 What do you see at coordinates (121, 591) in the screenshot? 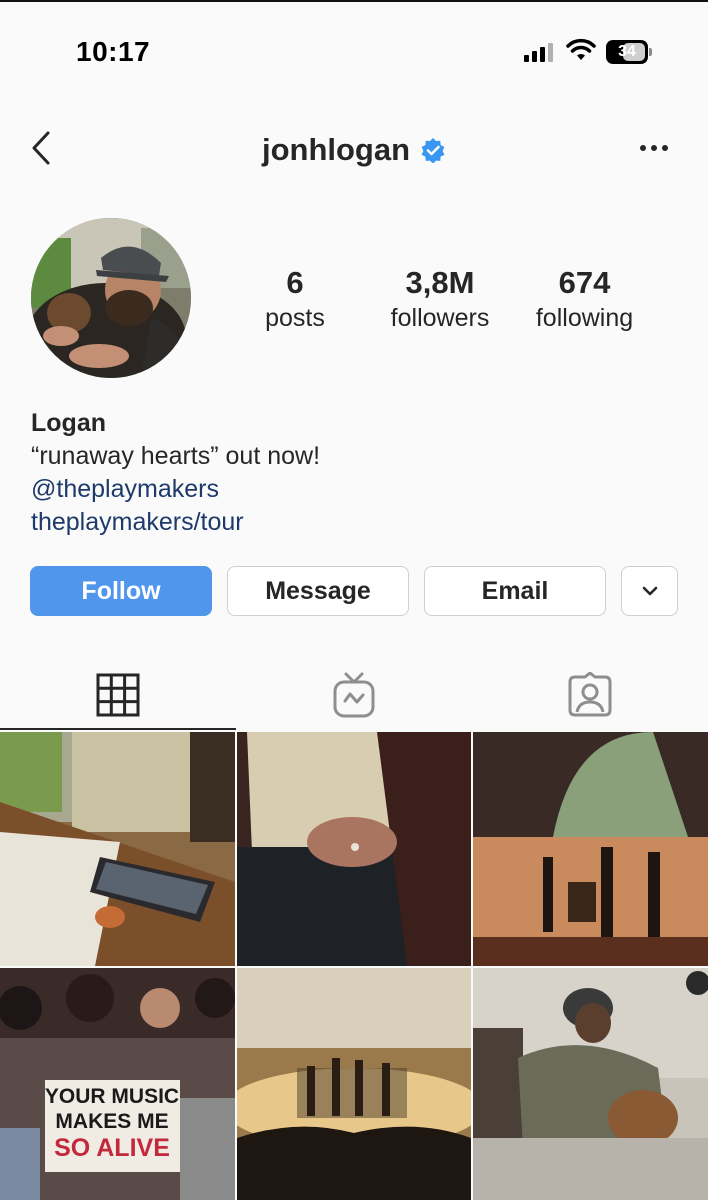
I see `follow-button: Follow` at bounding box center [121, 591].